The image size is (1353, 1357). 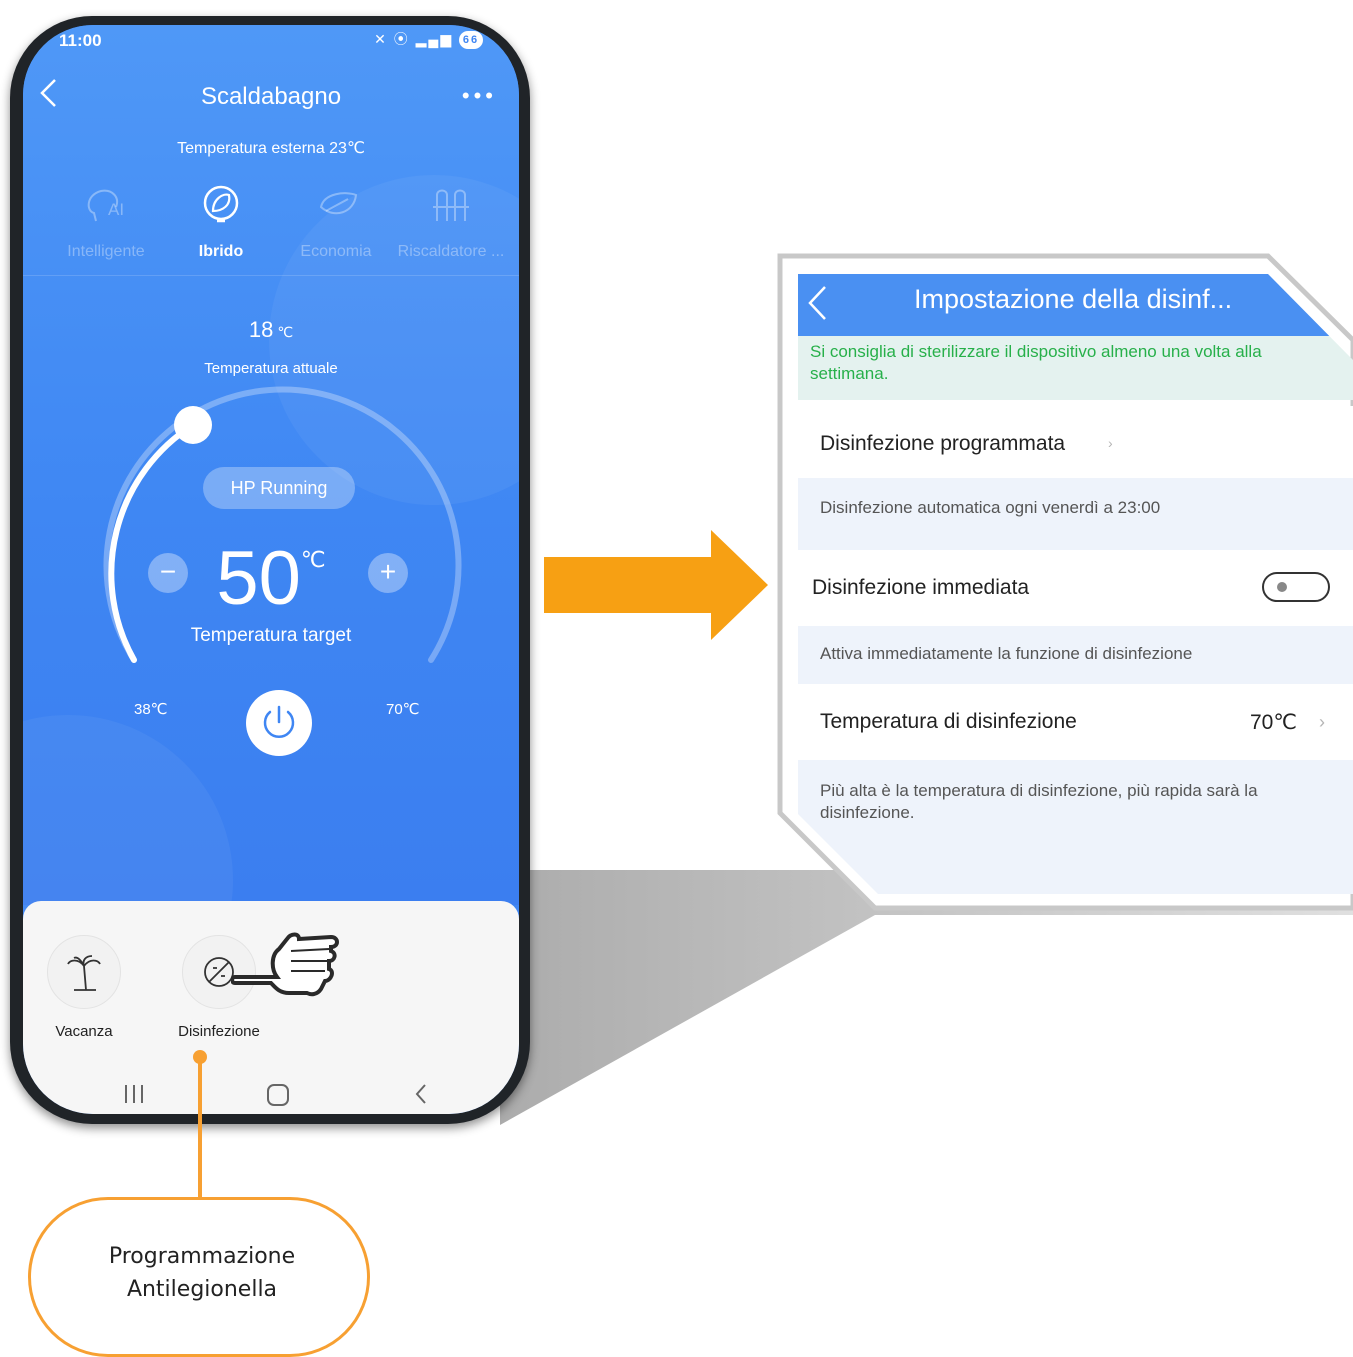 I want to click on increase-temperature-button: +, so click(x=388, y=573).